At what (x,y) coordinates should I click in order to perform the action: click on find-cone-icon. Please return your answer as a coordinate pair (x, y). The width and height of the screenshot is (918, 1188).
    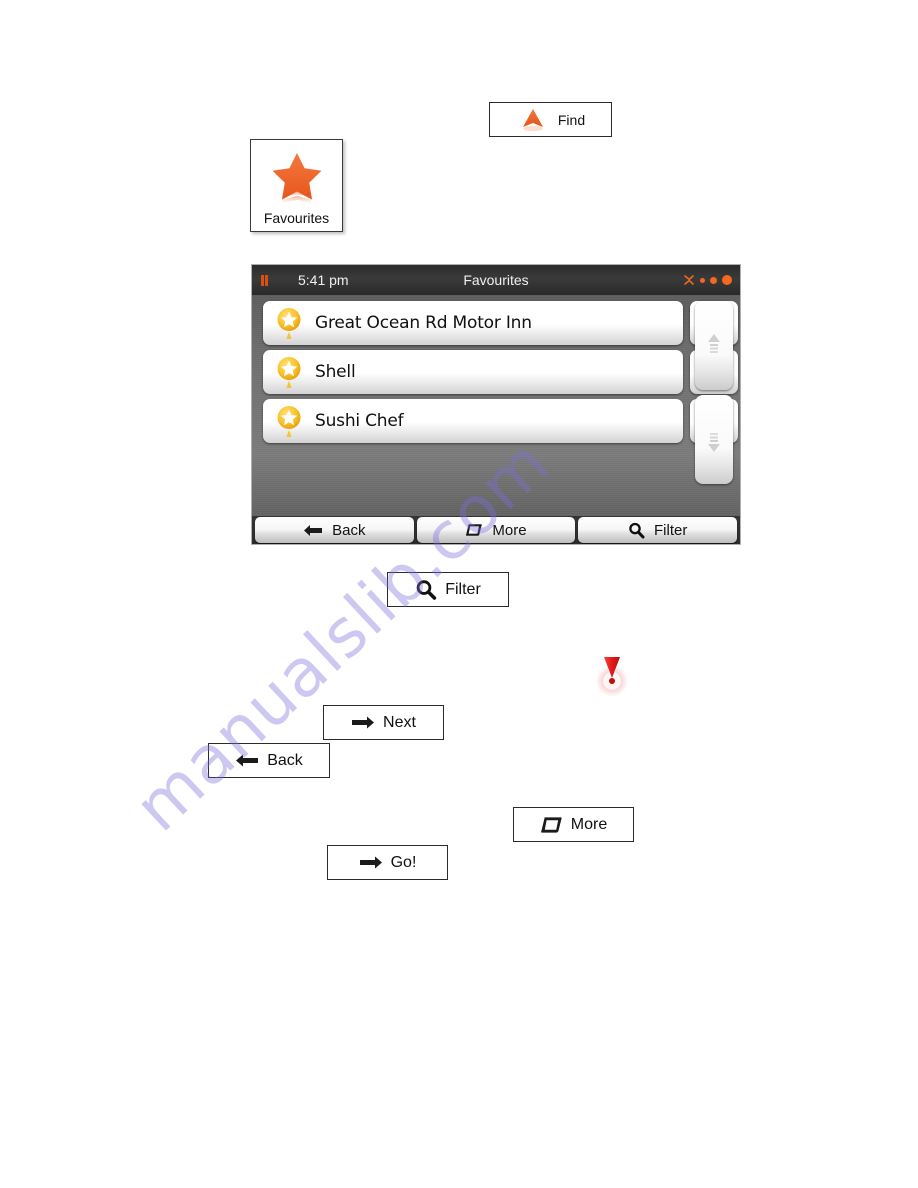
    Looking at the image, I should click on (533, 120).